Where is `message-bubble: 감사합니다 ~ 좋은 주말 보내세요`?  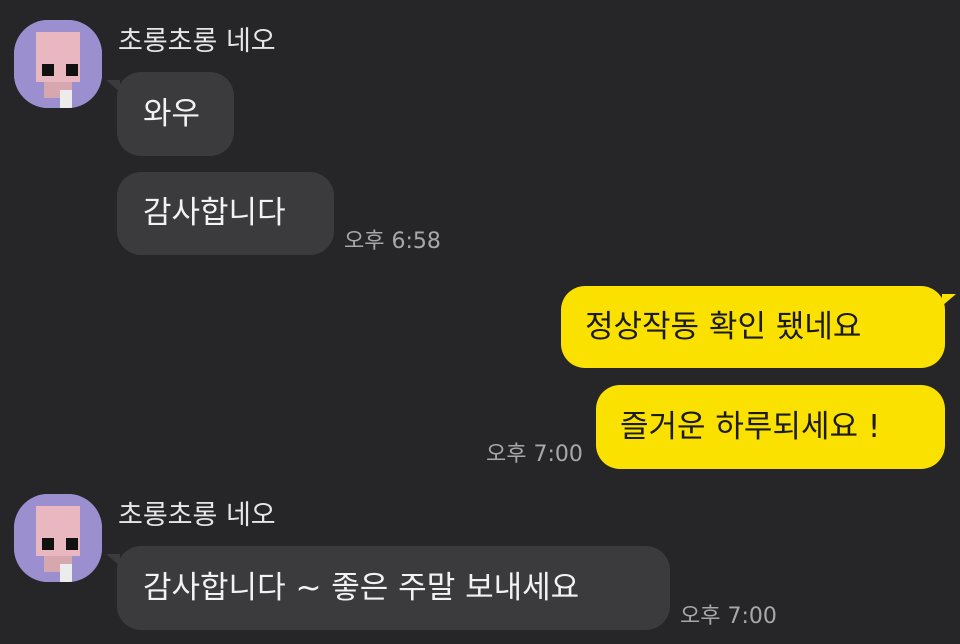 message-bubble: 감사합니다 ~ 좋은 주말 보내세요 is located at coordinates (388, 588).